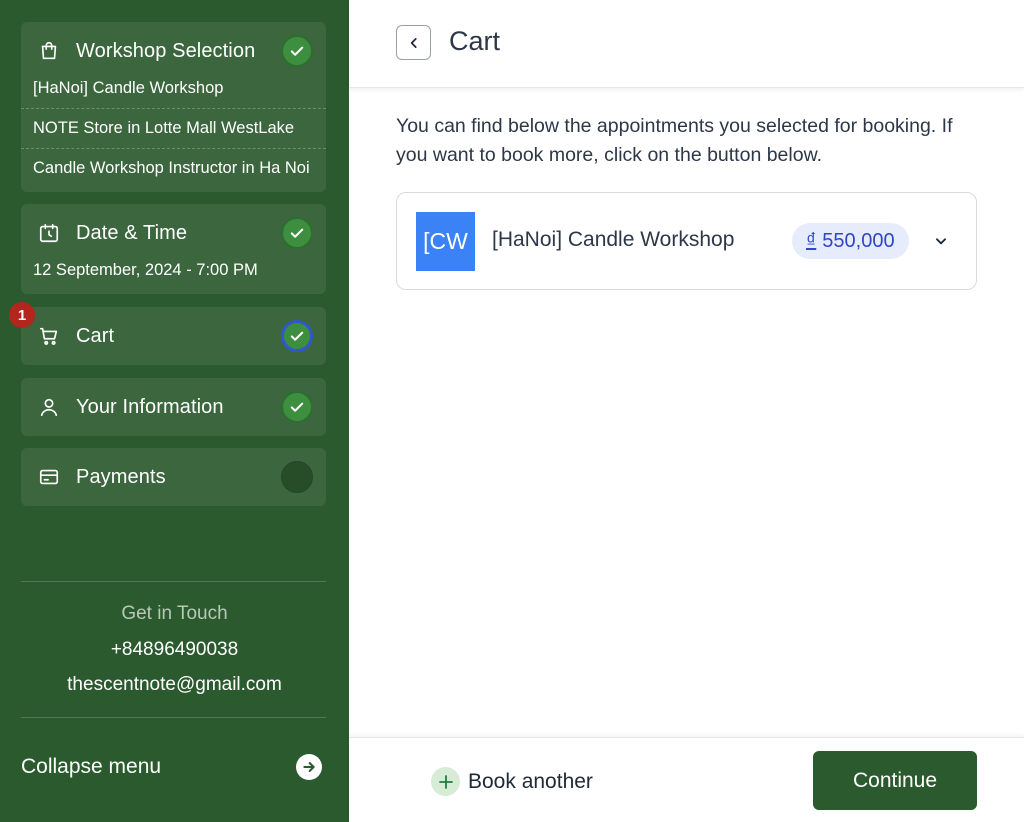 The height and width of the screenshot is (822, 1024). What do you see at coordinates (173, 249) in the screenshot?
I see `step-date-time: Date & Time 12 September, 2024 - 7:00 PM` at bounding box center [173, 249].